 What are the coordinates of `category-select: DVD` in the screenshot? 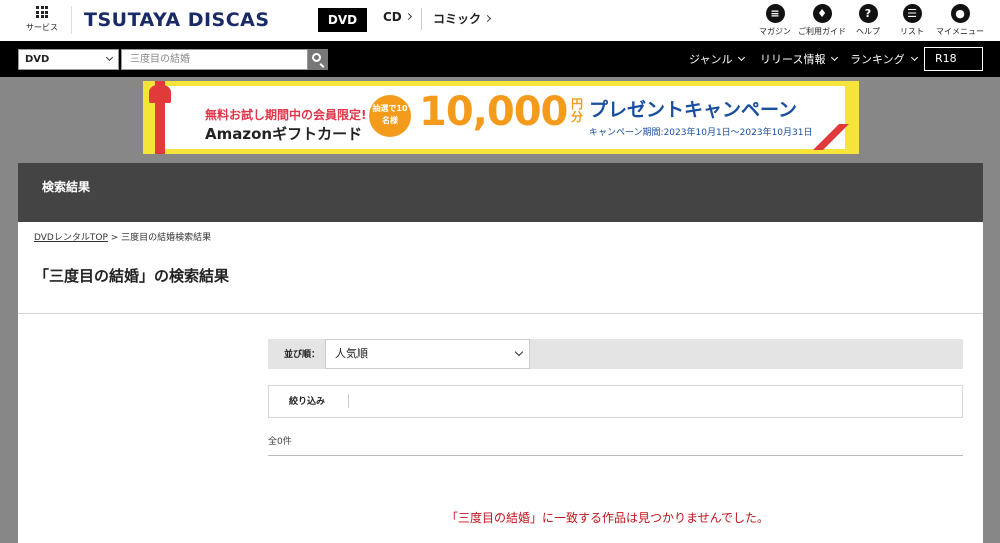 It's located at (68, 59).